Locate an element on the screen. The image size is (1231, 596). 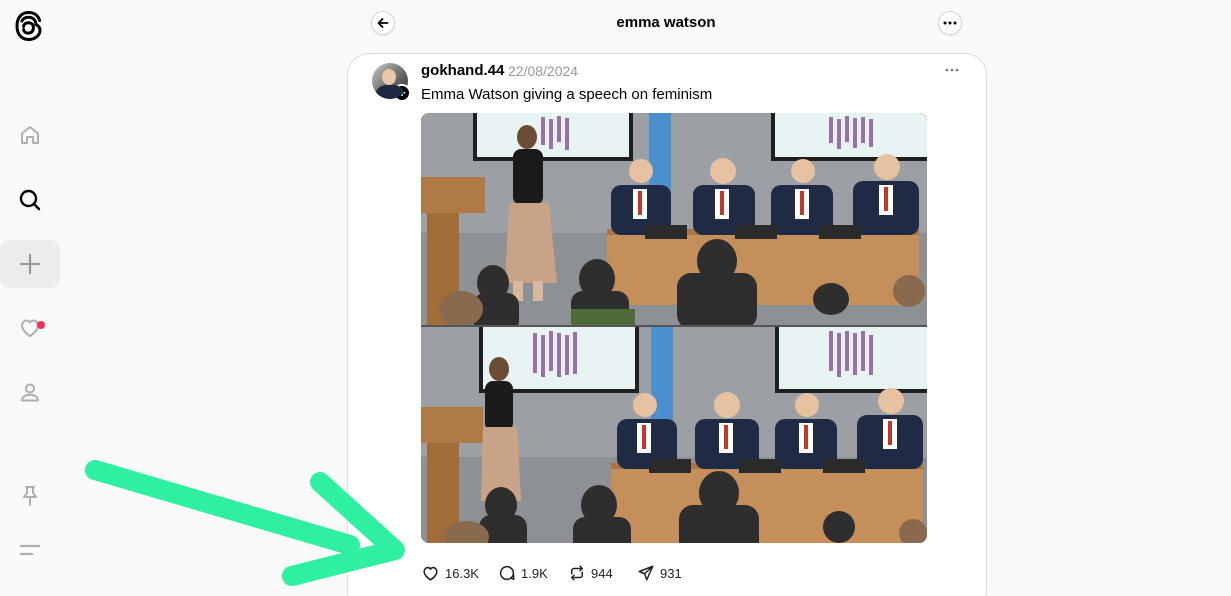
notification-dot is located at coordinates (41, 325).